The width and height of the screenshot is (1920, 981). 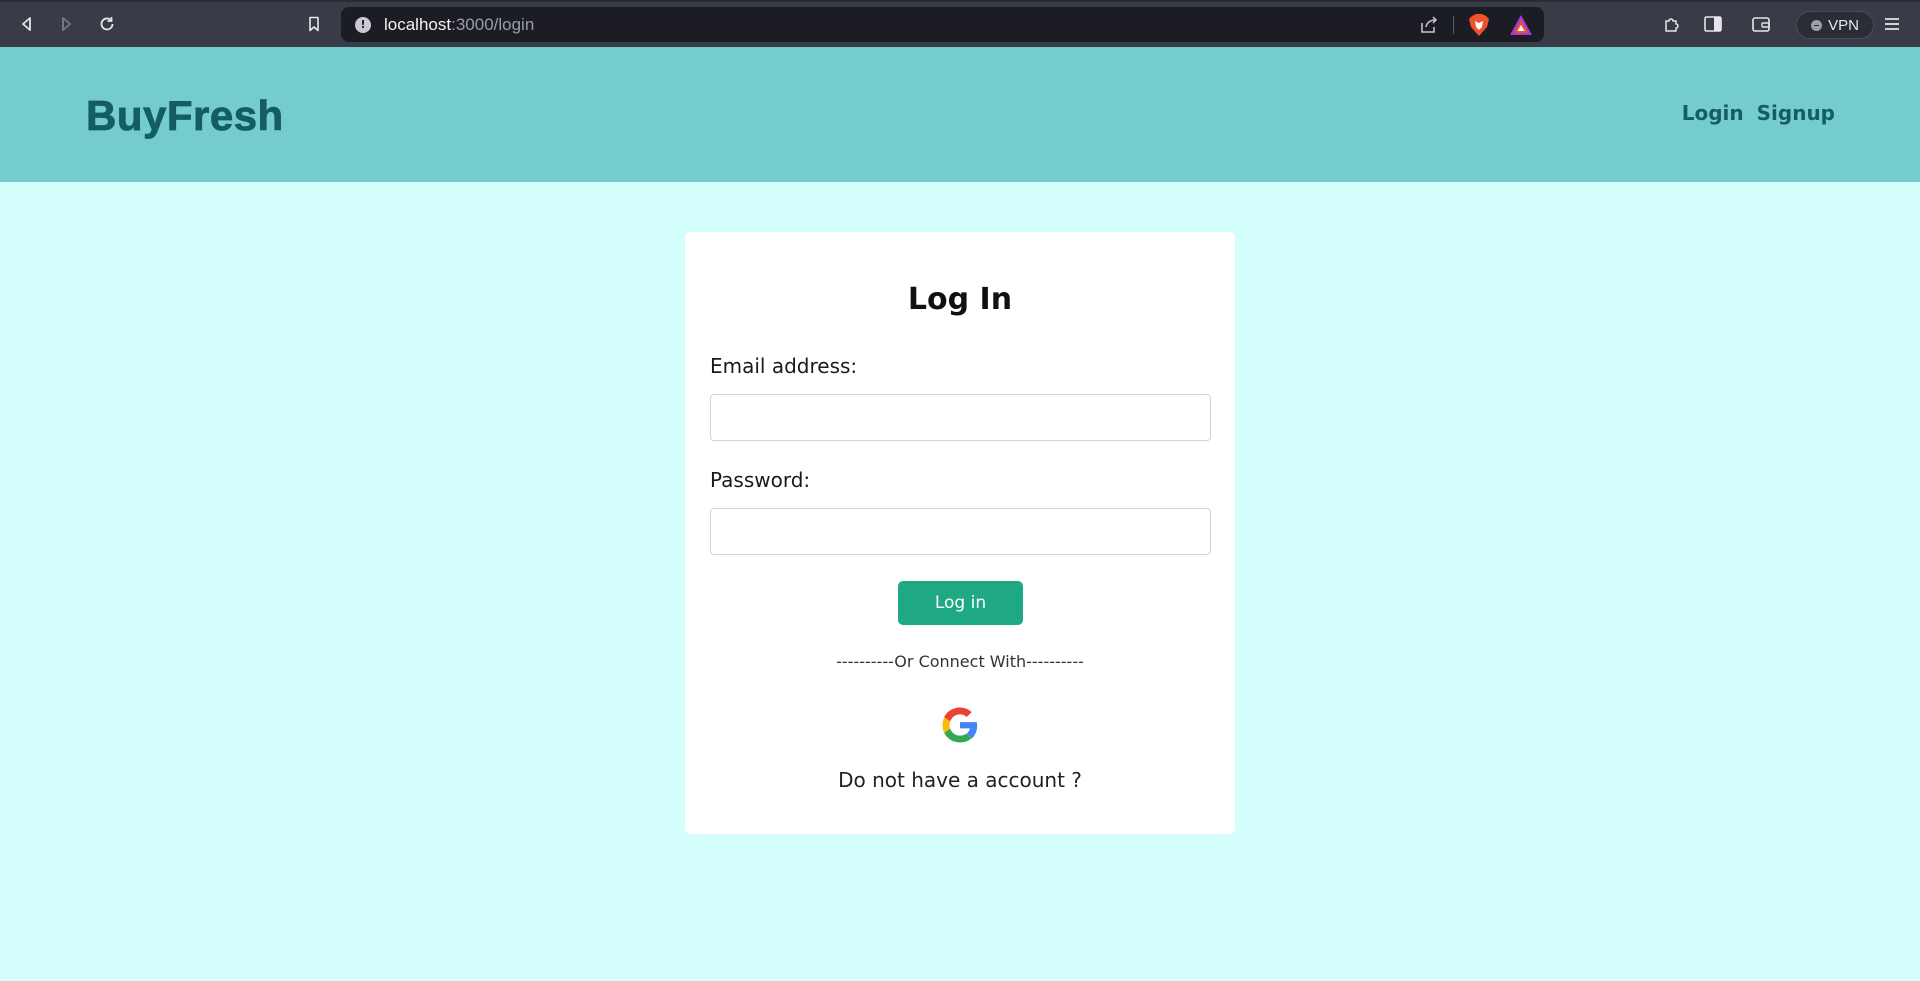 What do you see at coordinates (1521, 25) in the screenshot?
I see `brave-rewards-icon` at bounding box center [1521, 25].